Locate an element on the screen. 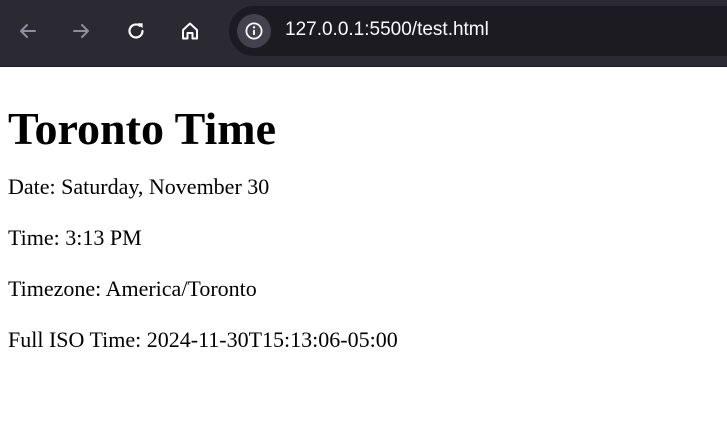 The height and width of the screenshot is (436, 727). page-title: Toronto Time is located at coordinates (142, 128).